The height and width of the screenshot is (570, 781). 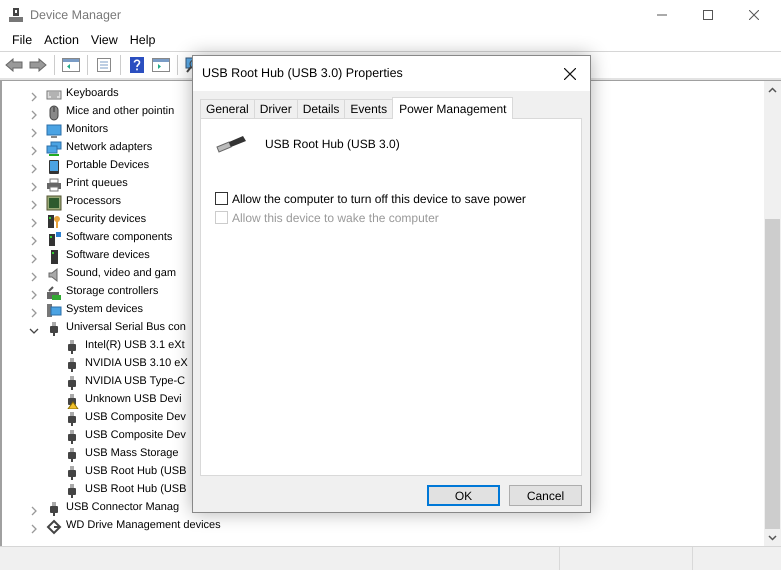 I want to click on tree-item: Portable Devices, so click(x=108, y=165).